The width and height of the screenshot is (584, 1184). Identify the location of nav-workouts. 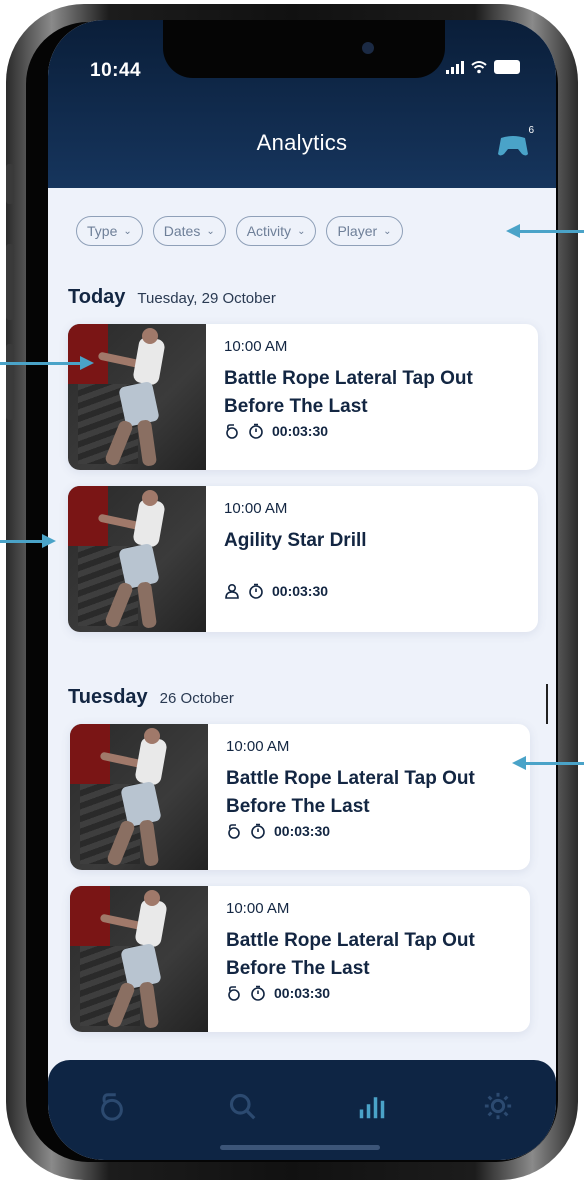
(112, 1106).